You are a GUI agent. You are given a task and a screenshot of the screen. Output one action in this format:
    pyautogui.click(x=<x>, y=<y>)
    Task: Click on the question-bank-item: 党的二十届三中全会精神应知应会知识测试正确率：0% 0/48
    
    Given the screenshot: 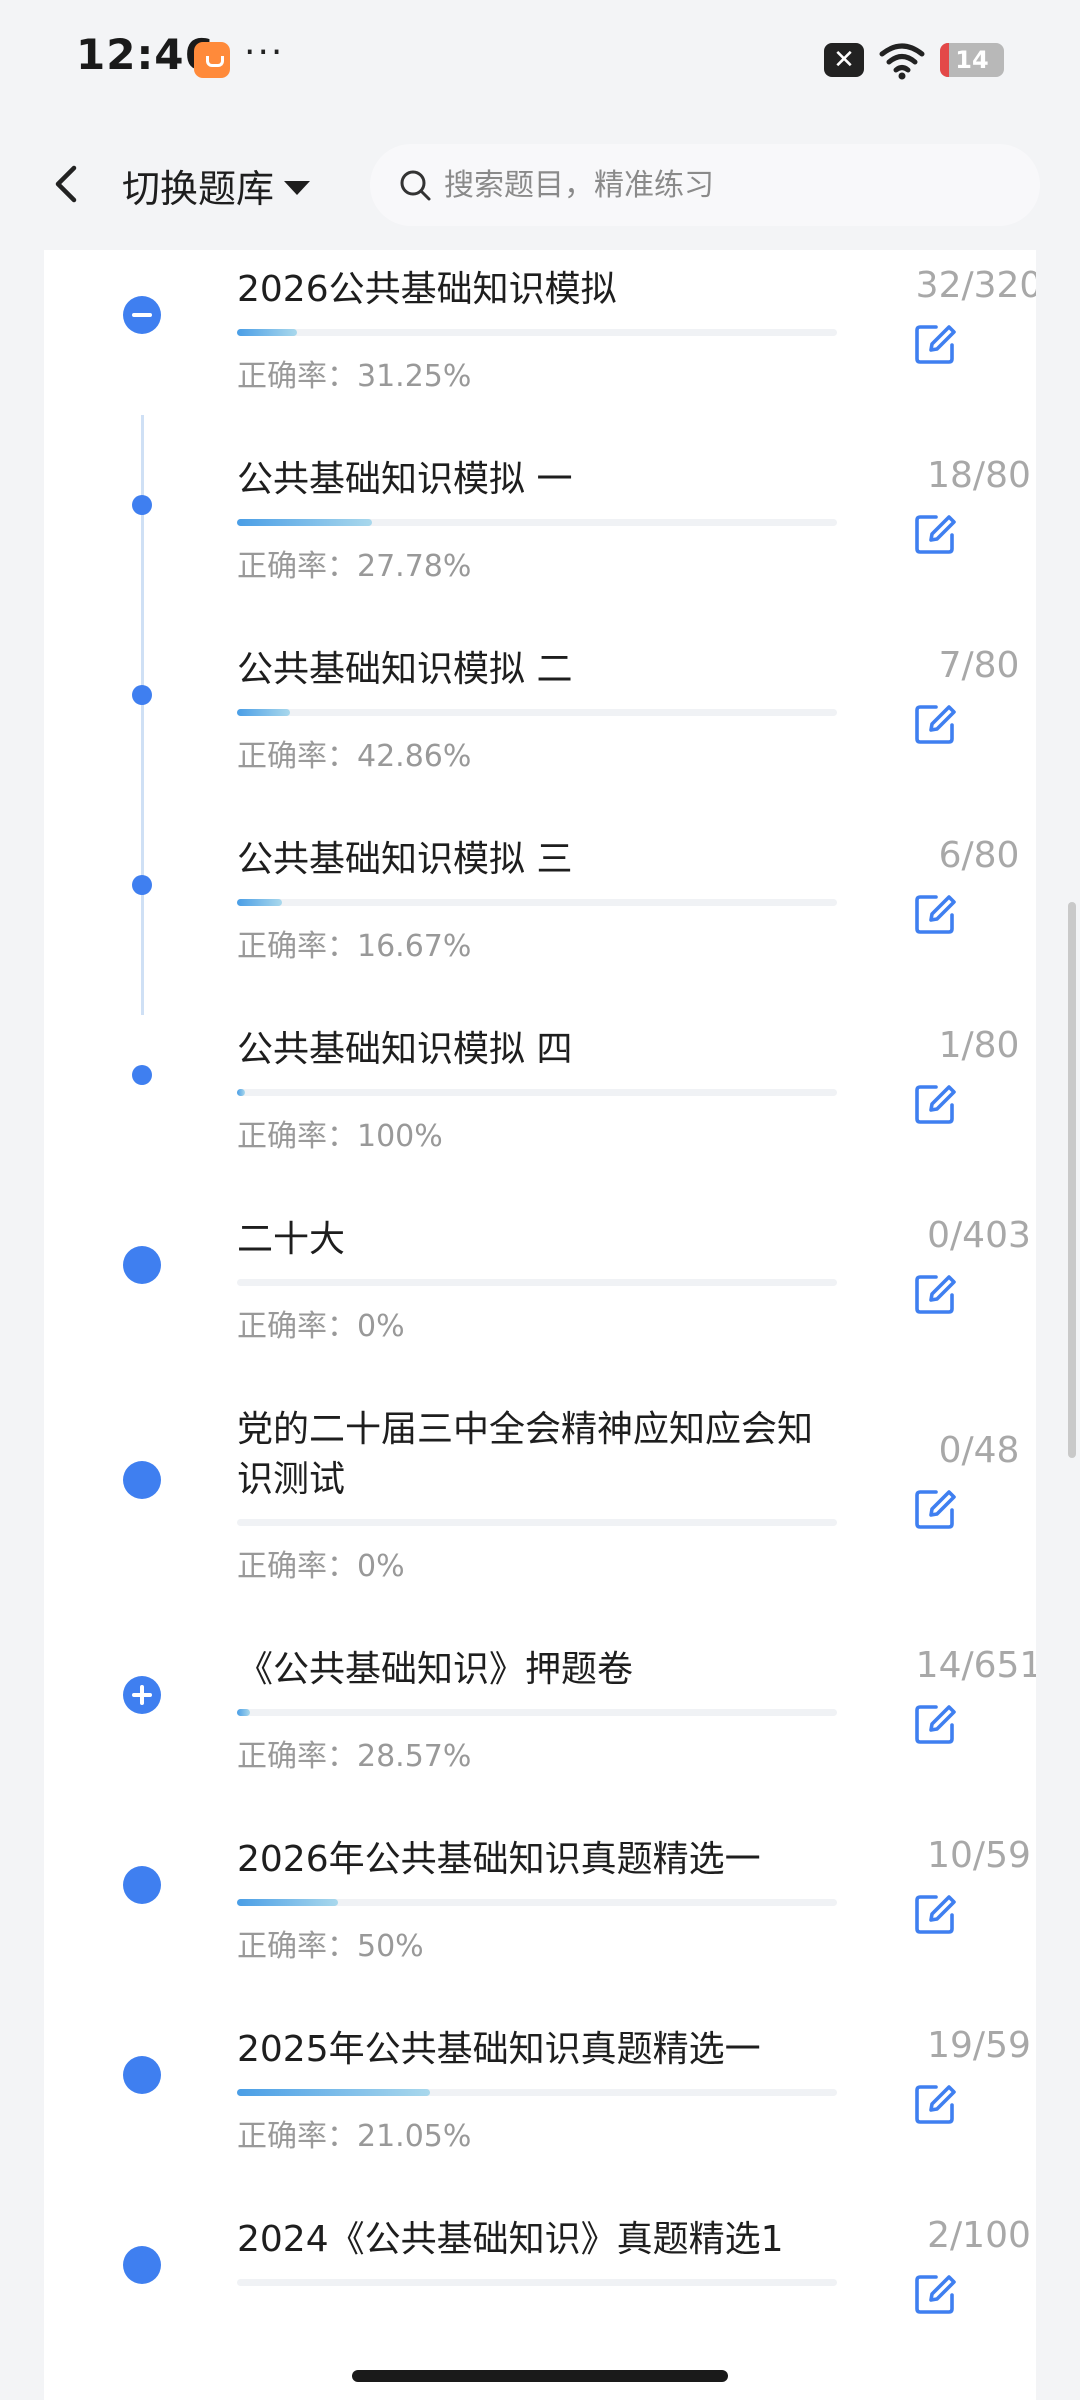 What is the action you would take?
    pyautogui.click(x=540, y=1485)
    